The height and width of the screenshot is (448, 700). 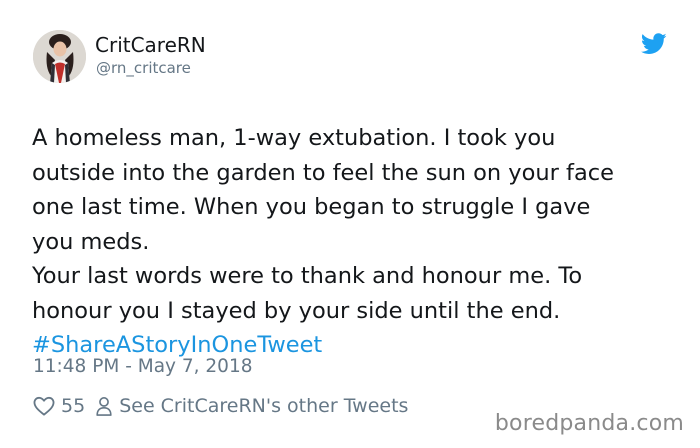 I want to click on tweet-actions: 55 See CritCareRN's other Tweets, so click(x=220, y=406).